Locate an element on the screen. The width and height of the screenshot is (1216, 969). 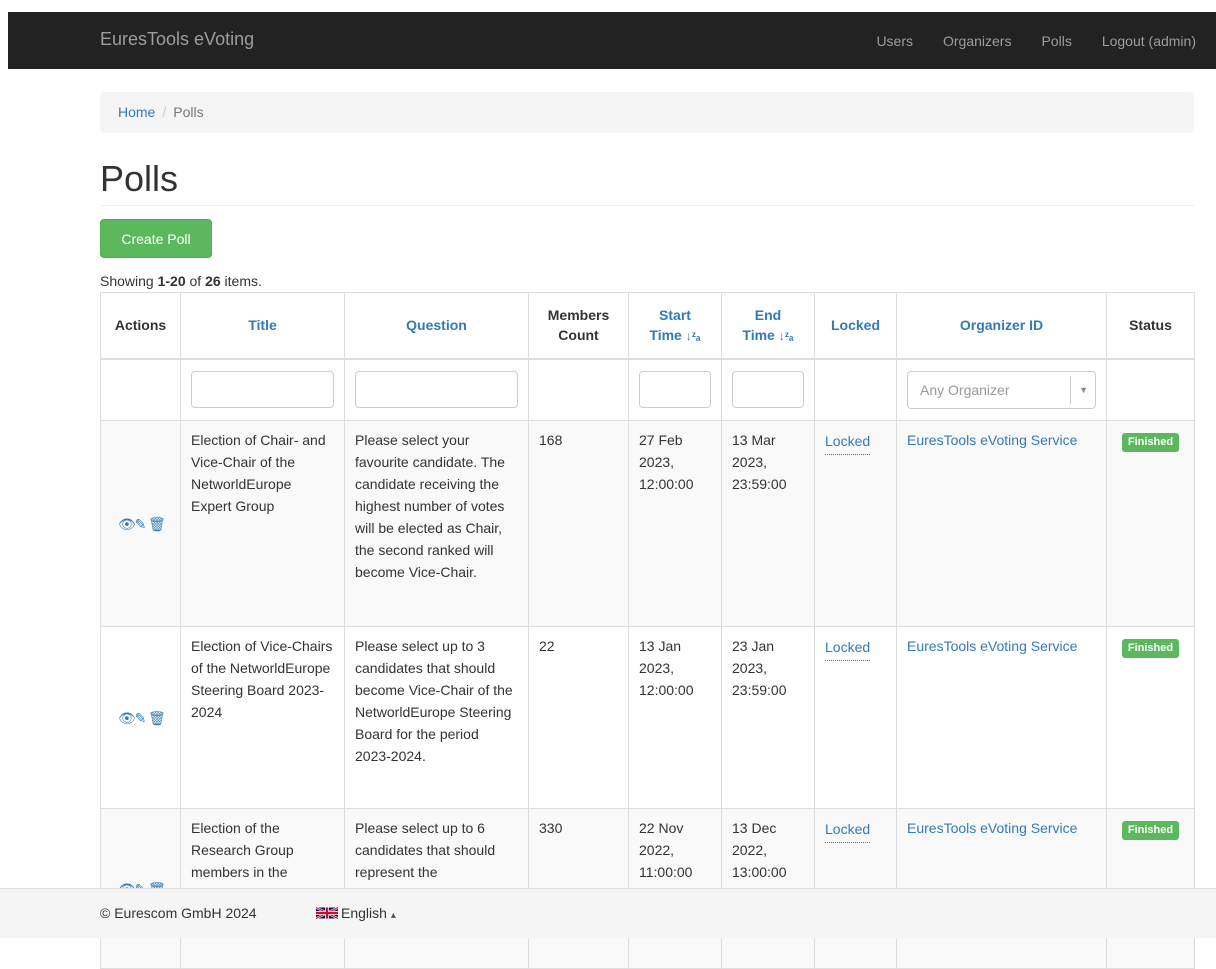
sort-start-time-link: Start Time ↓ᶻₐ is located at coordinates (674, 325).